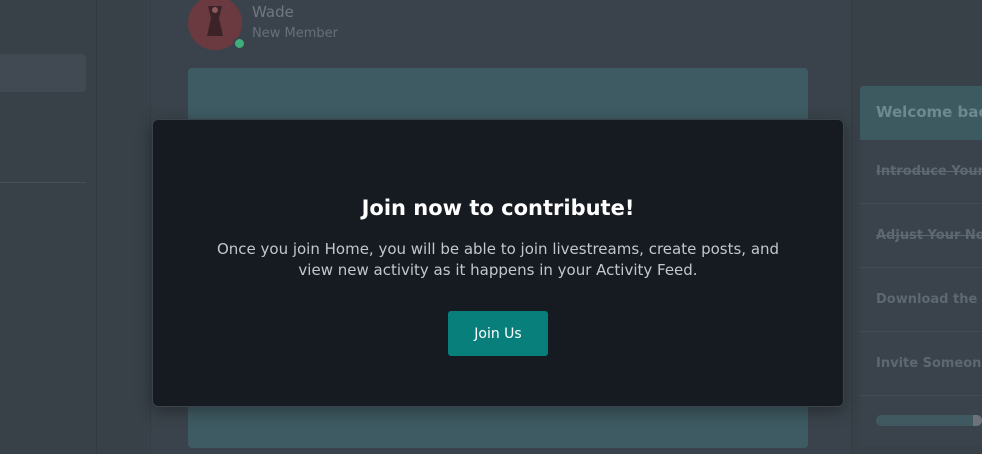 This screenshot has width=982, height=454. I want to click on modal-title: Join now to contribute!, so click(498, 208).